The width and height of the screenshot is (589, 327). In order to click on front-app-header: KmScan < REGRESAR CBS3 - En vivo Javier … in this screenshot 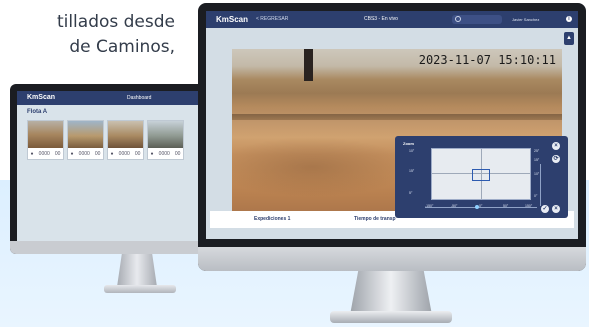, I will do `click(392, 19)`.